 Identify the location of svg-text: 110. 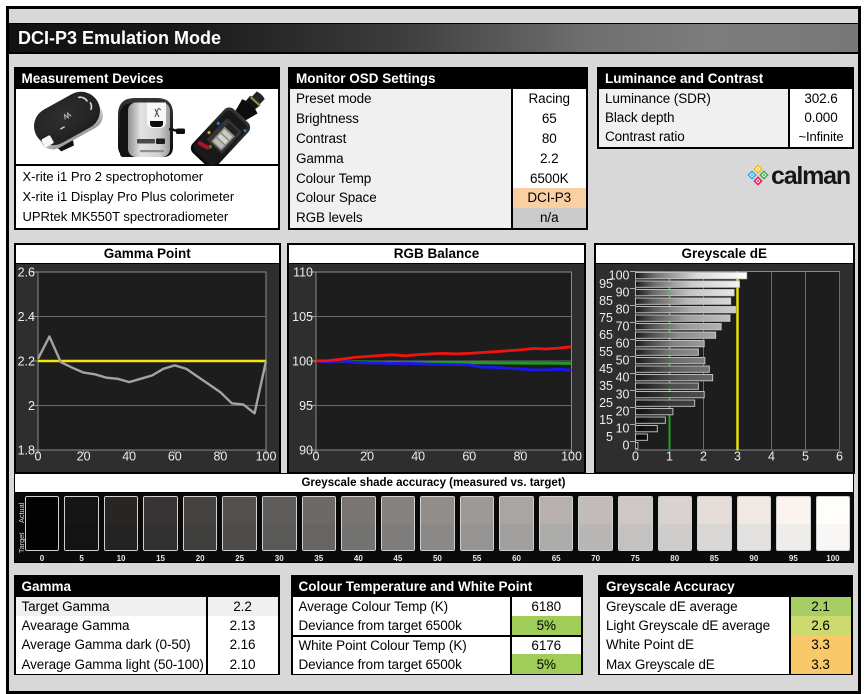
(303, 273).